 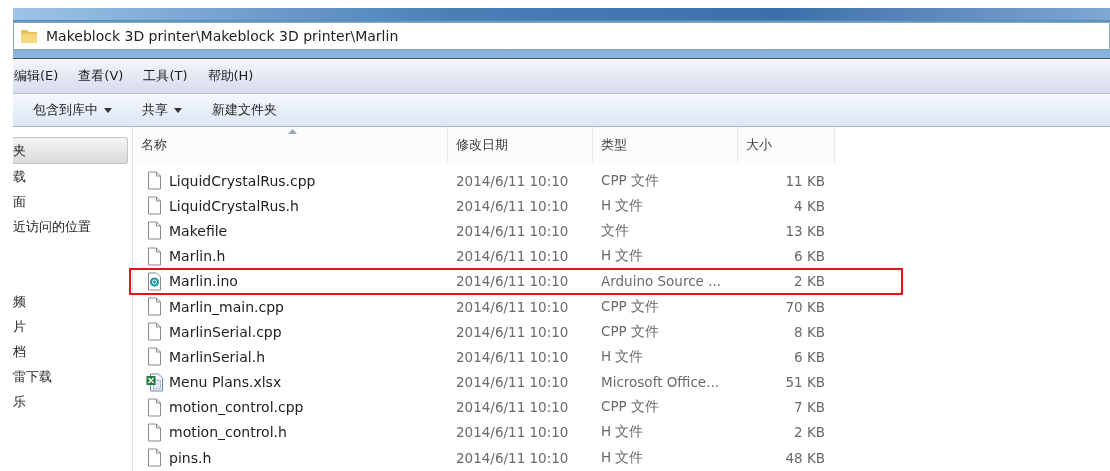 I want to click on sidebar-item: 载, so click(x=72, y=176).